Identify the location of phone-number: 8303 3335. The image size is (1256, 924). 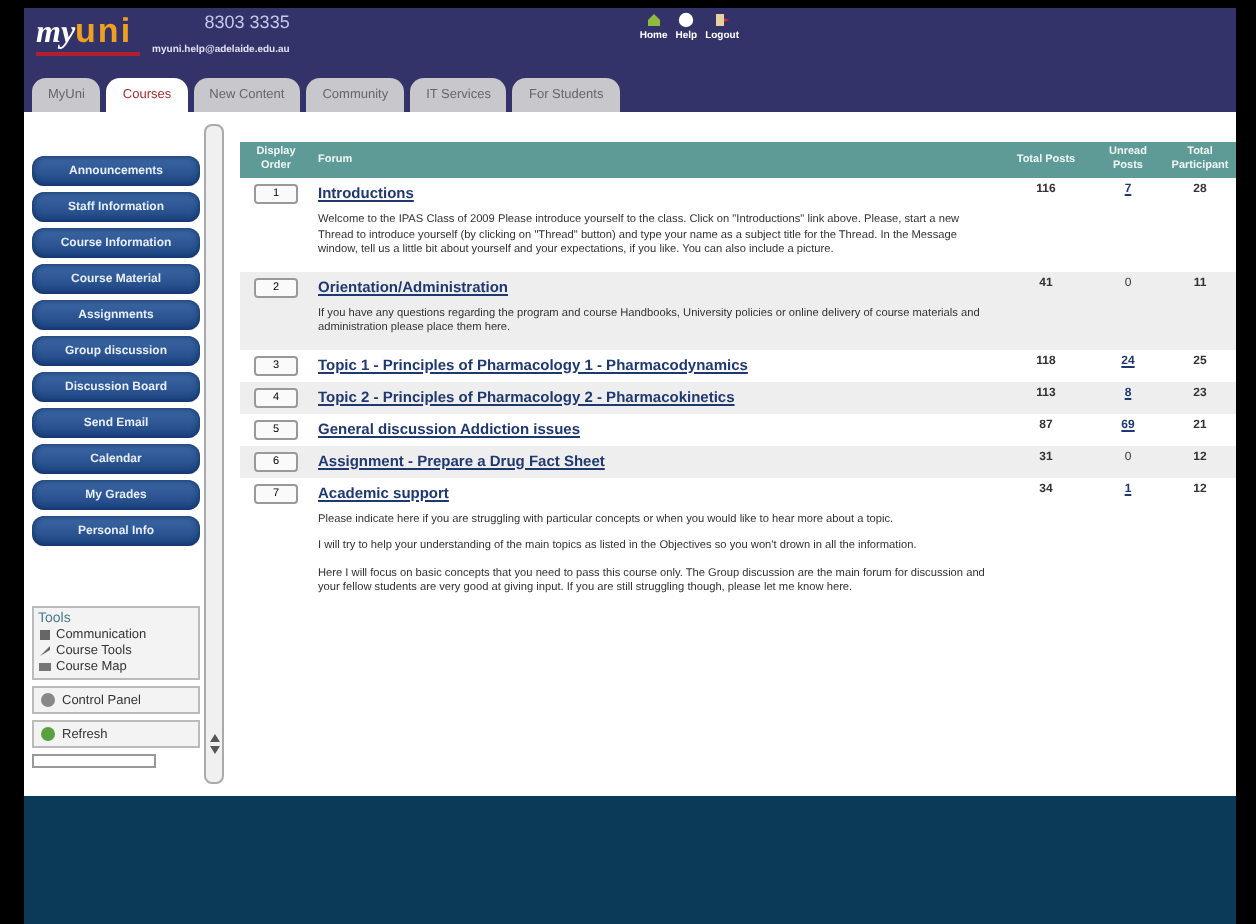
(247, 22).